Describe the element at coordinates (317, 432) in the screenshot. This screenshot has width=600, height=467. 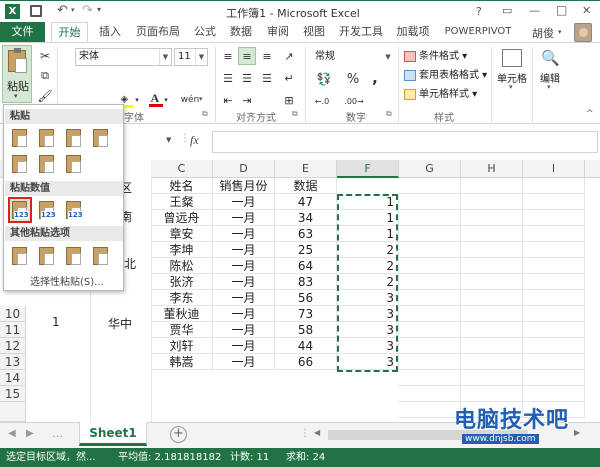
I see `scroll-left-icon: ◀` at that location.